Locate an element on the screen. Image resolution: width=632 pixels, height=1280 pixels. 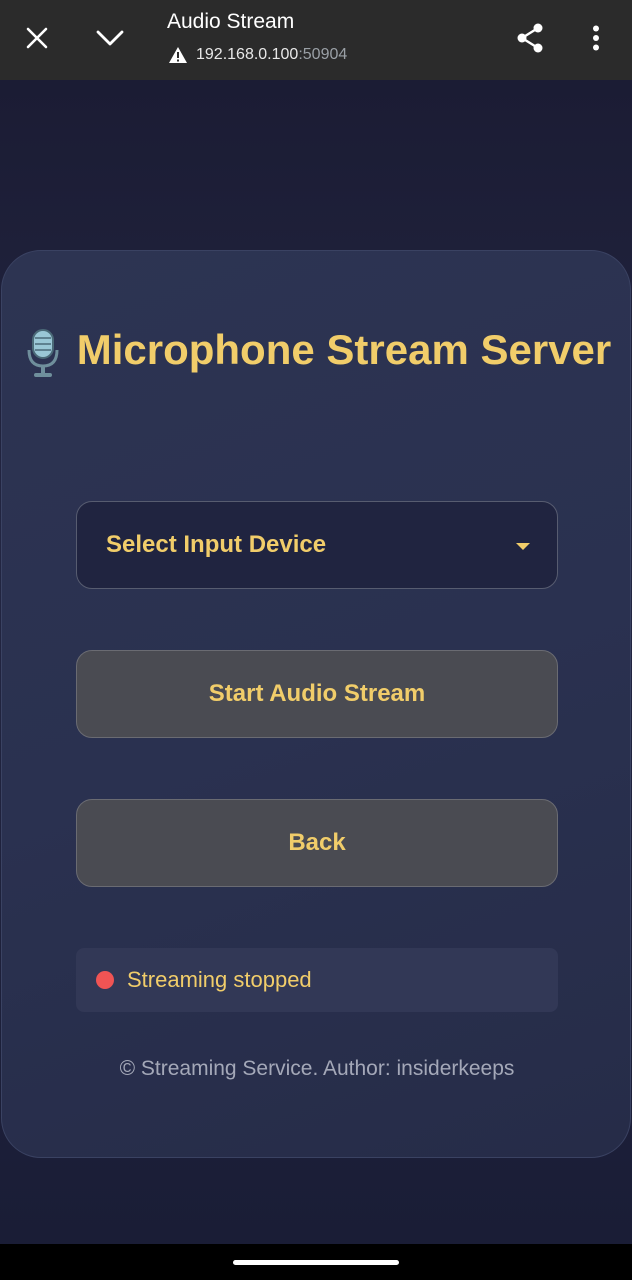
more-options-button is located at coordinates (596, 38).